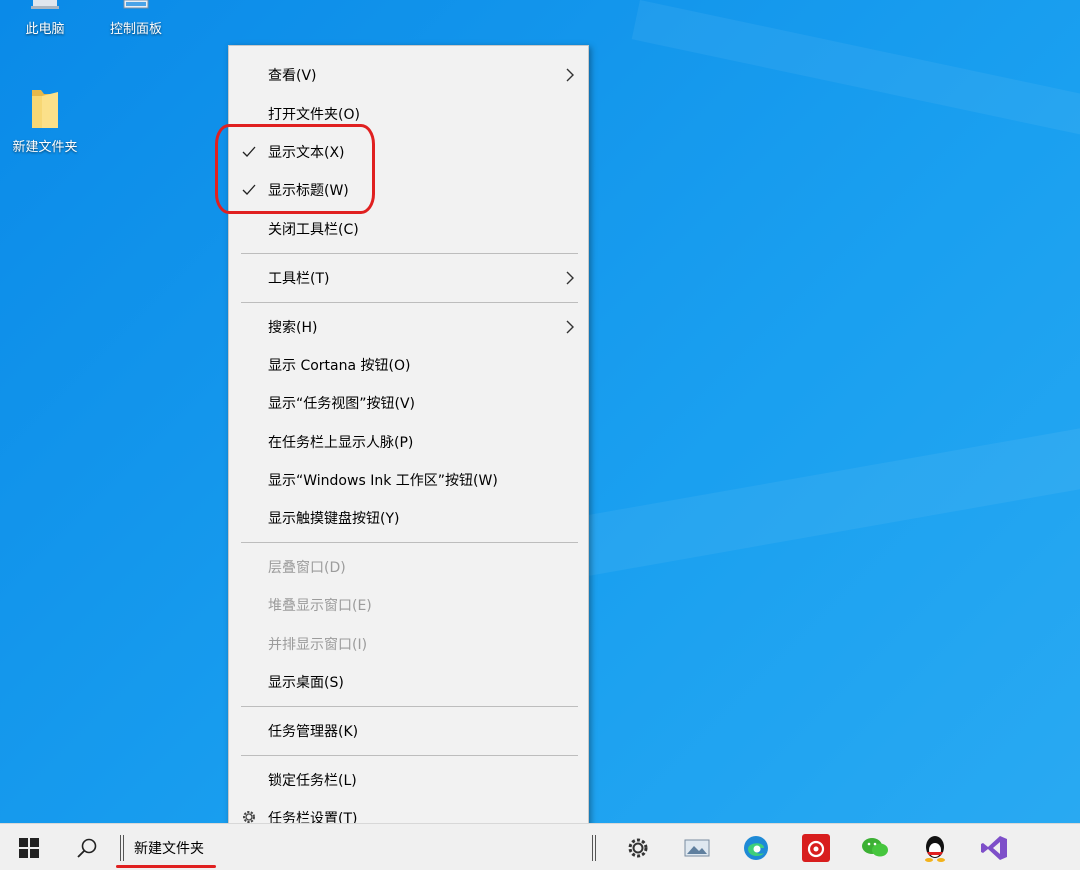 This screenshot has width=1080, height=870. I want to click on settings-icon, so click(638, 847).